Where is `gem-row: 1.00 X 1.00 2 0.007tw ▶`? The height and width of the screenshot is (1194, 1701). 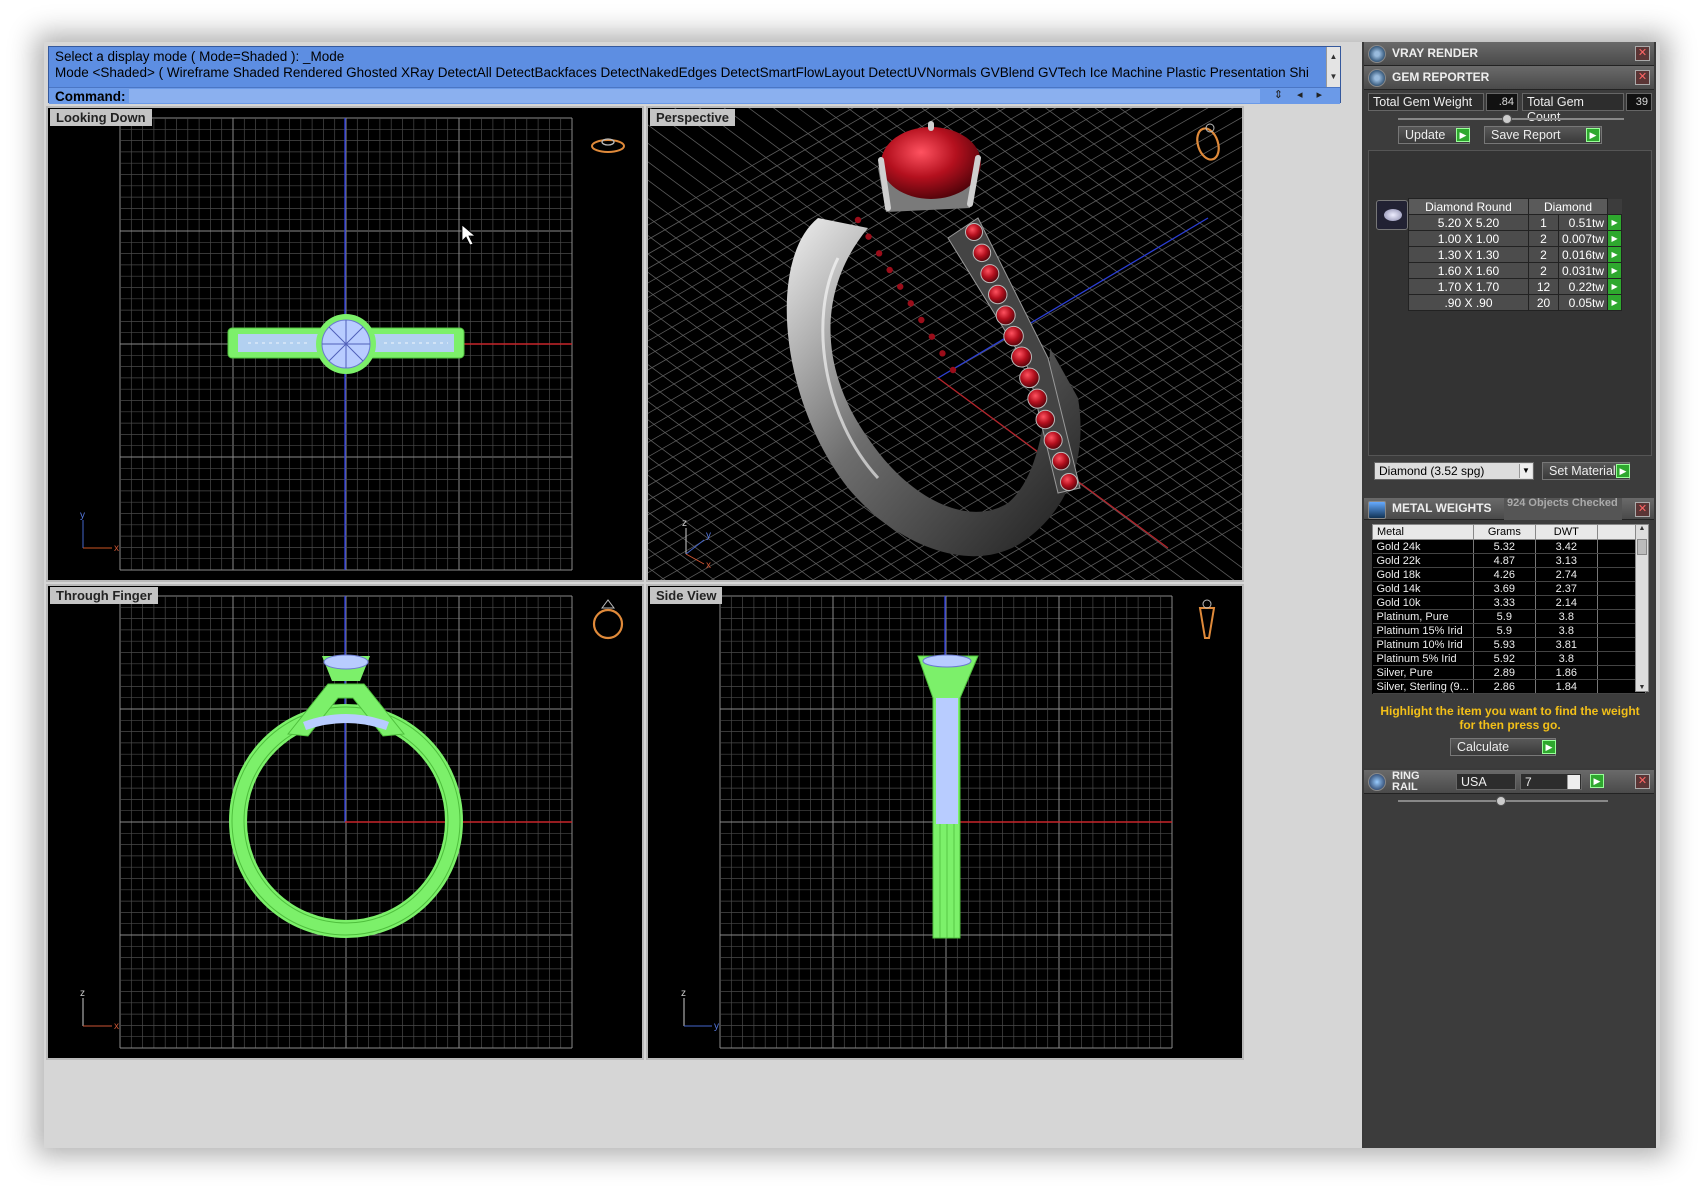 gem-row: 1.00 X 1.00 2 0.007tw ▶ is located at coordinates (1515, 238).